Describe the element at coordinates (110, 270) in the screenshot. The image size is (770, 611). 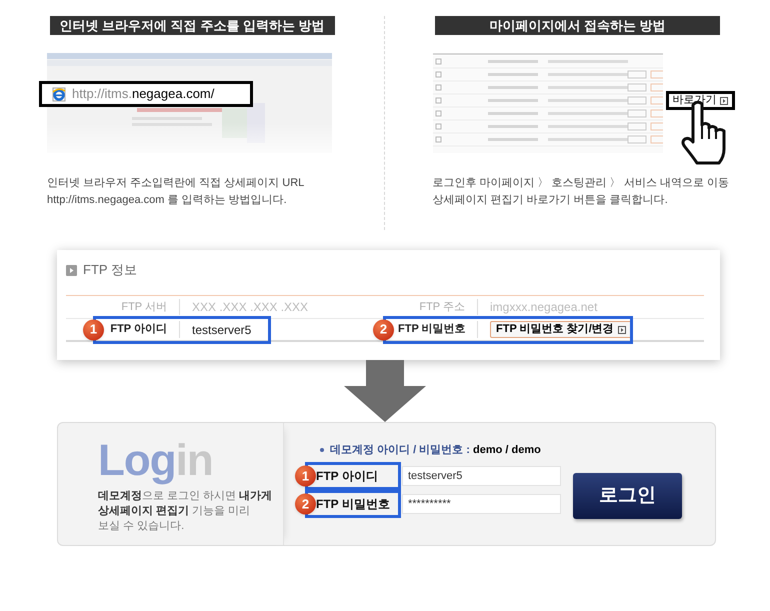
I see `panel-title: FTP 정보` at that location.